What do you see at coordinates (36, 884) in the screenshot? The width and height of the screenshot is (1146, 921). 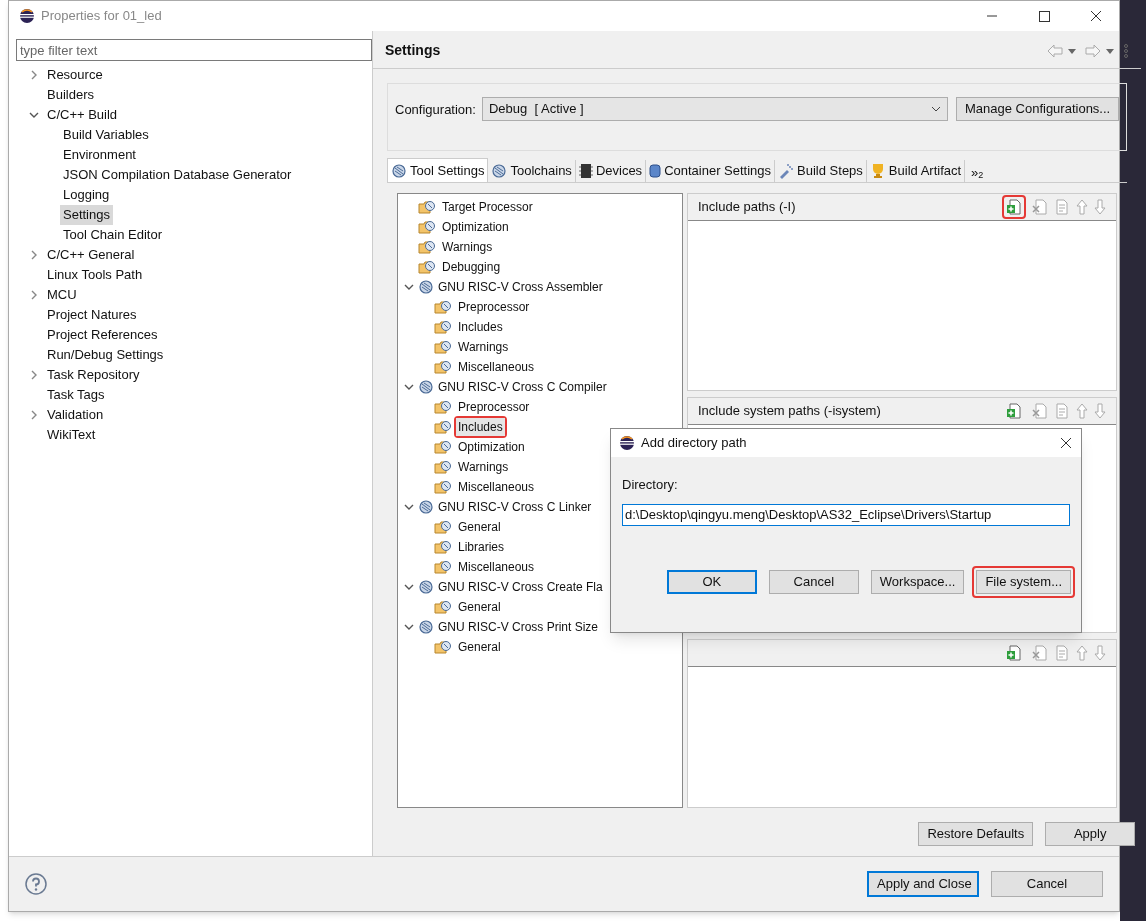 I see `help-icon` at bounding box center [36, 884].